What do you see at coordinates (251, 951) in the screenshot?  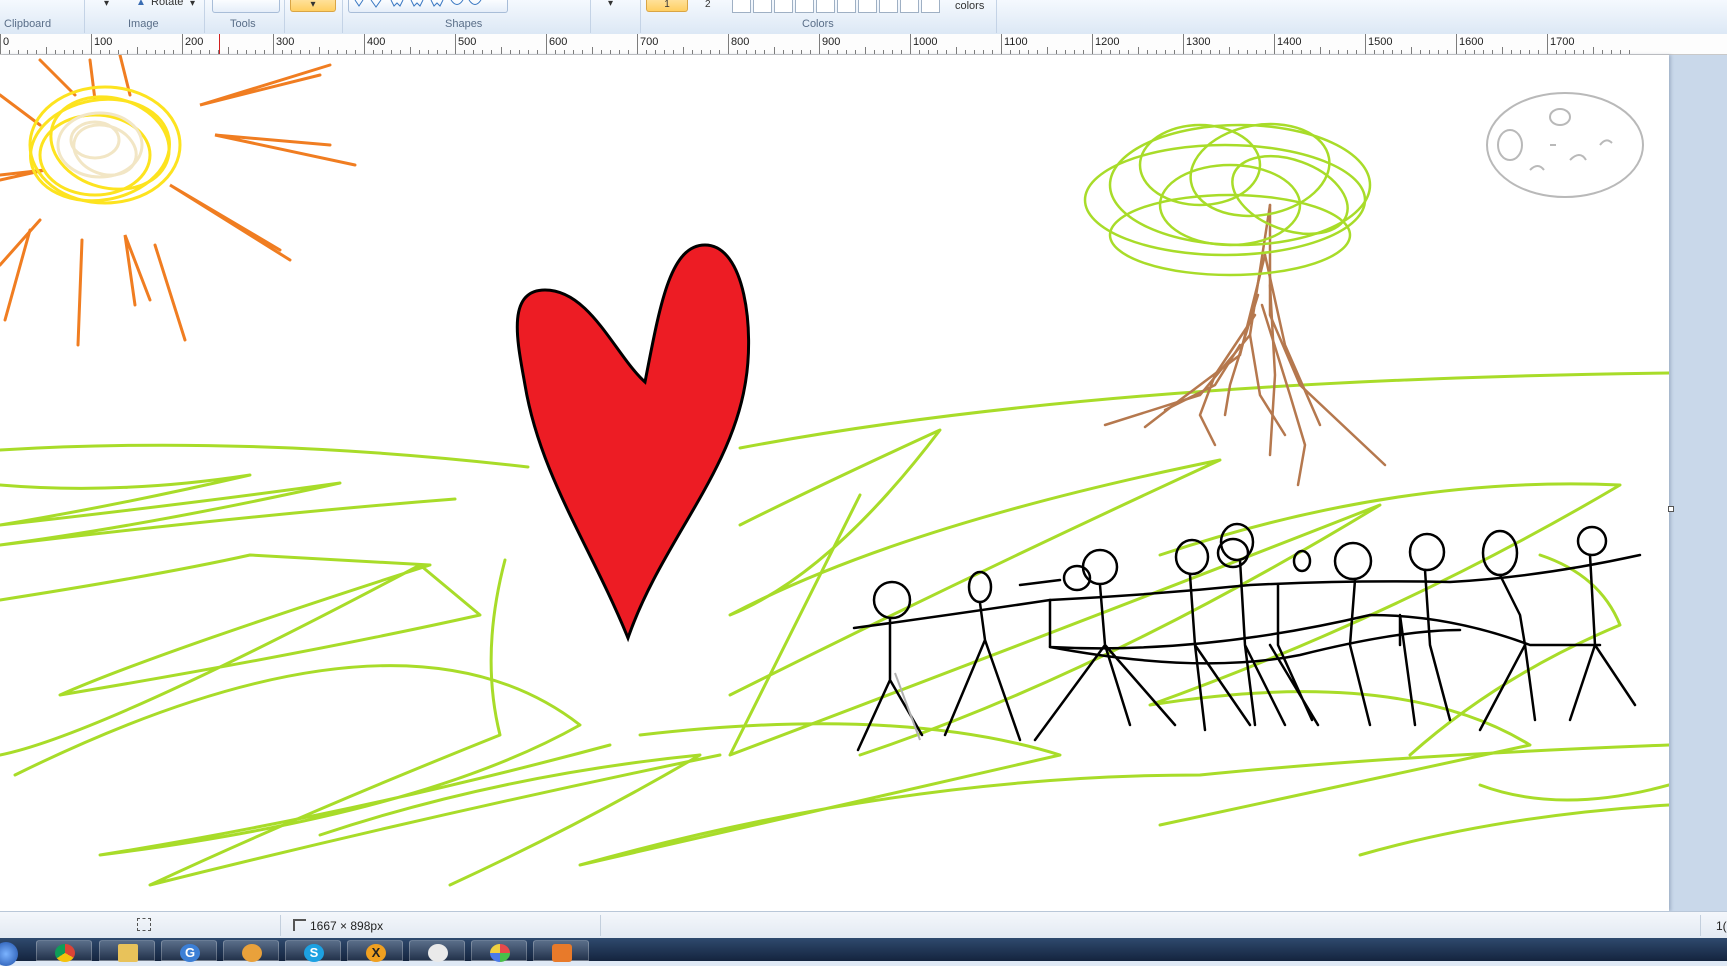 I see `taskbar-winamp-button` at bounding box center [251, 951].